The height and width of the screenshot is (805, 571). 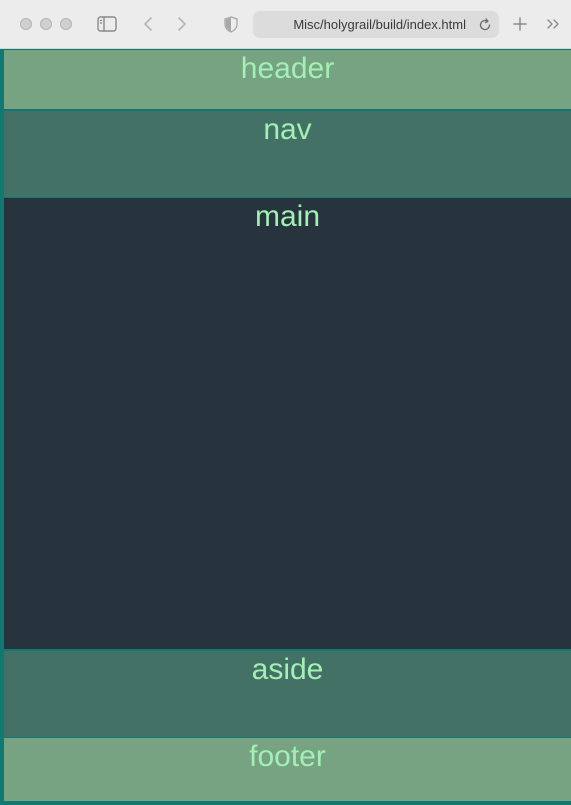 What do you see at coordinates (182, 24) in the screenshot?
I see `chevron-right-icon` at bounding box center [182, 24].